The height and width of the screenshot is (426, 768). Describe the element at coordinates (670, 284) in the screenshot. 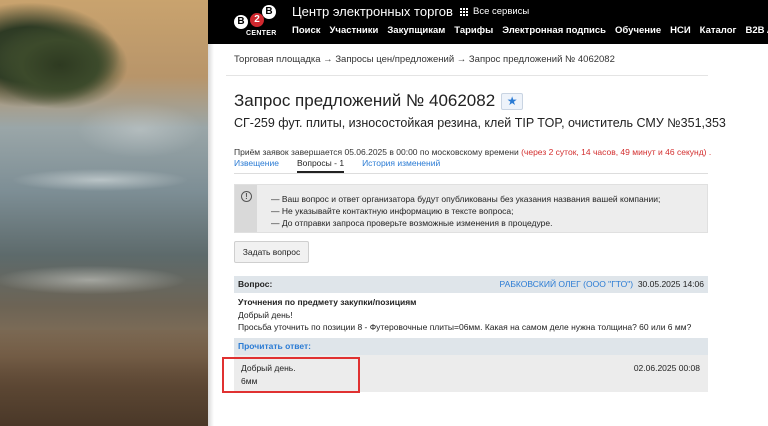

I see `question-date: 30.05.2025 14:06` at that location.